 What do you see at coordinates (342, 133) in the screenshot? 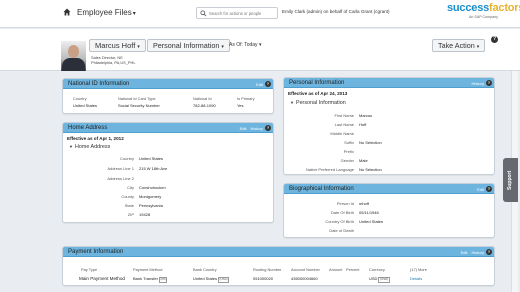
I see `field-label: Middle Name` at bounding box center [342, 133].